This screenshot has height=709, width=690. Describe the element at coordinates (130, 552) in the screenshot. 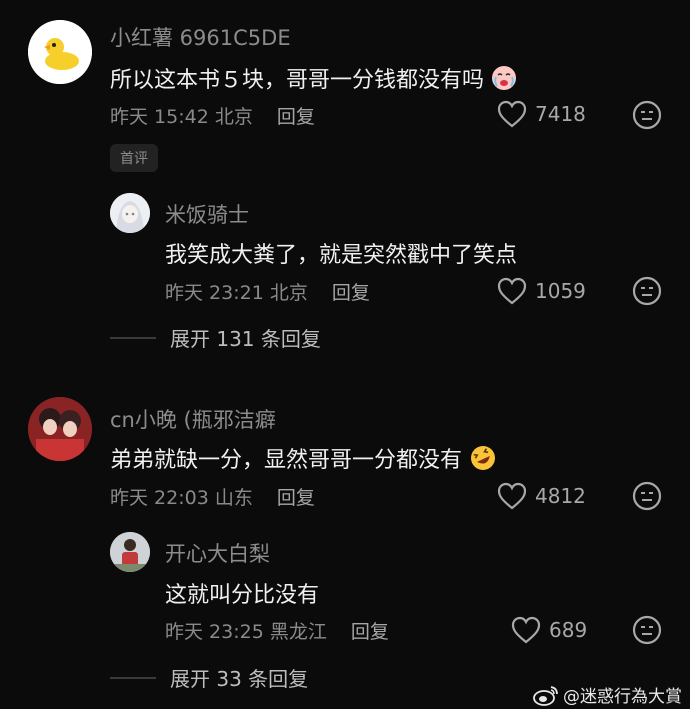

I see `avatar-runner` at that location.